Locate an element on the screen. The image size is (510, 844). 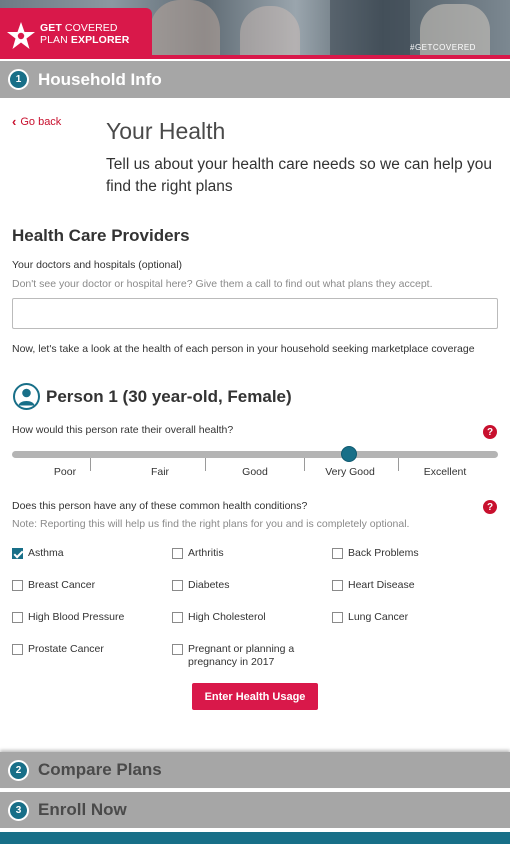
banner-divider is located at coordinates (255, 57).